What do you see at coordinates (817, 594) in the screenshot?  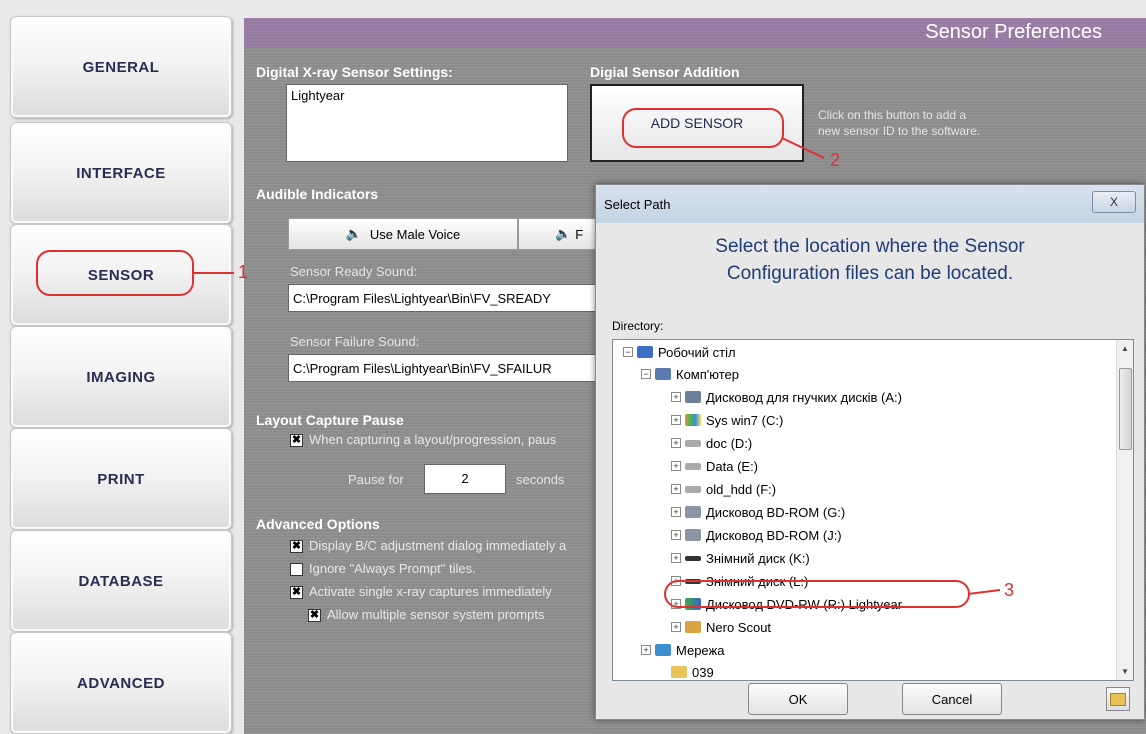 I see `dvd-rw-highlight-ring` at bounding box center [817, 594].